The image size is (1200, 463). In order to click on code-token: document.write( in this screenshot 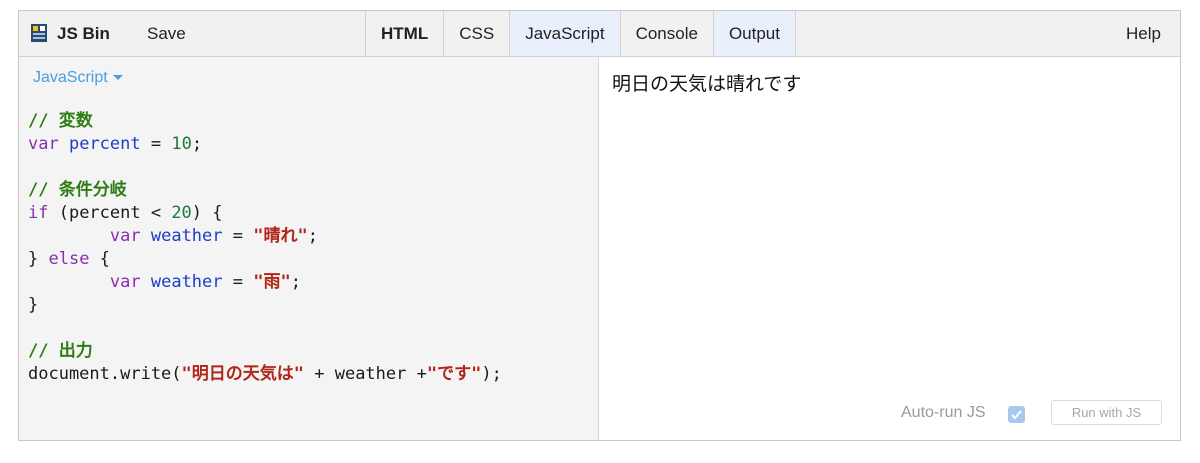, I will do `click(105, 374)`.